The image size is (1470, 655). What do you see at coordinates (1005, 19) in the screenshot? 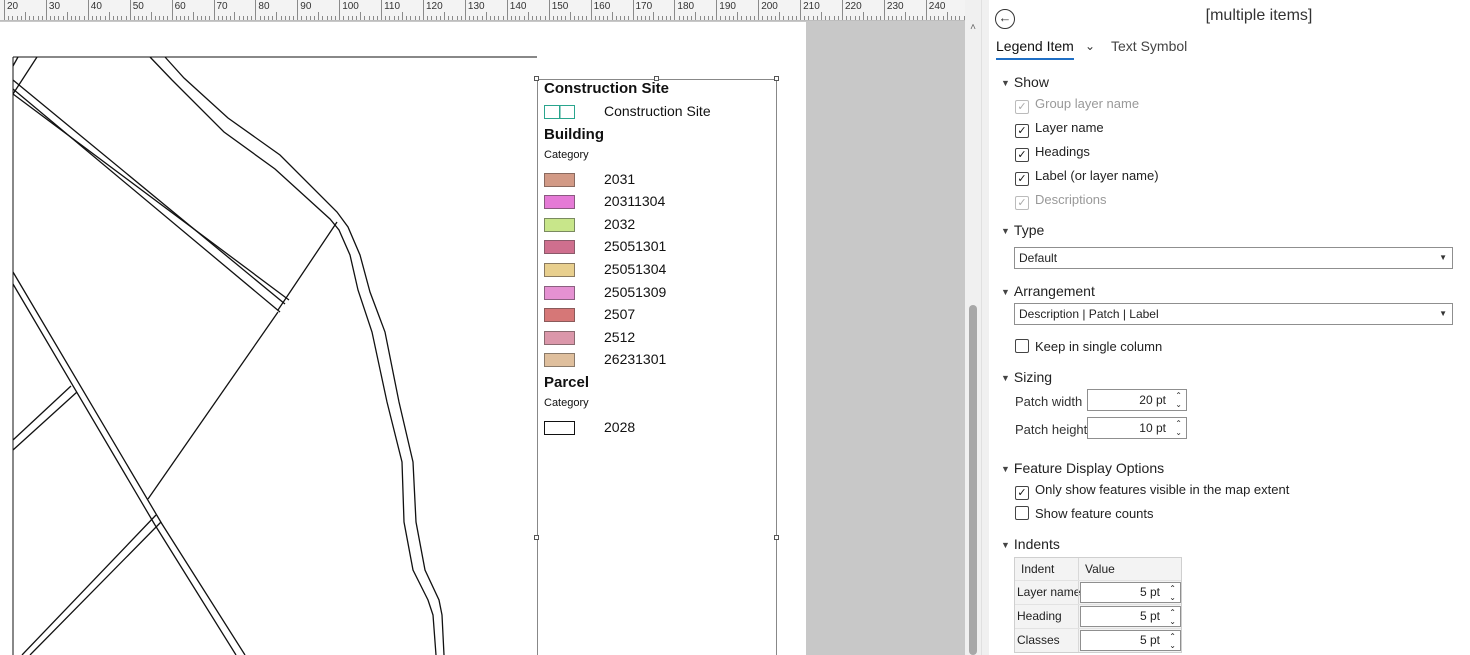
I see `back-arrow-icon: ←` at bounding box center [1005, 19].